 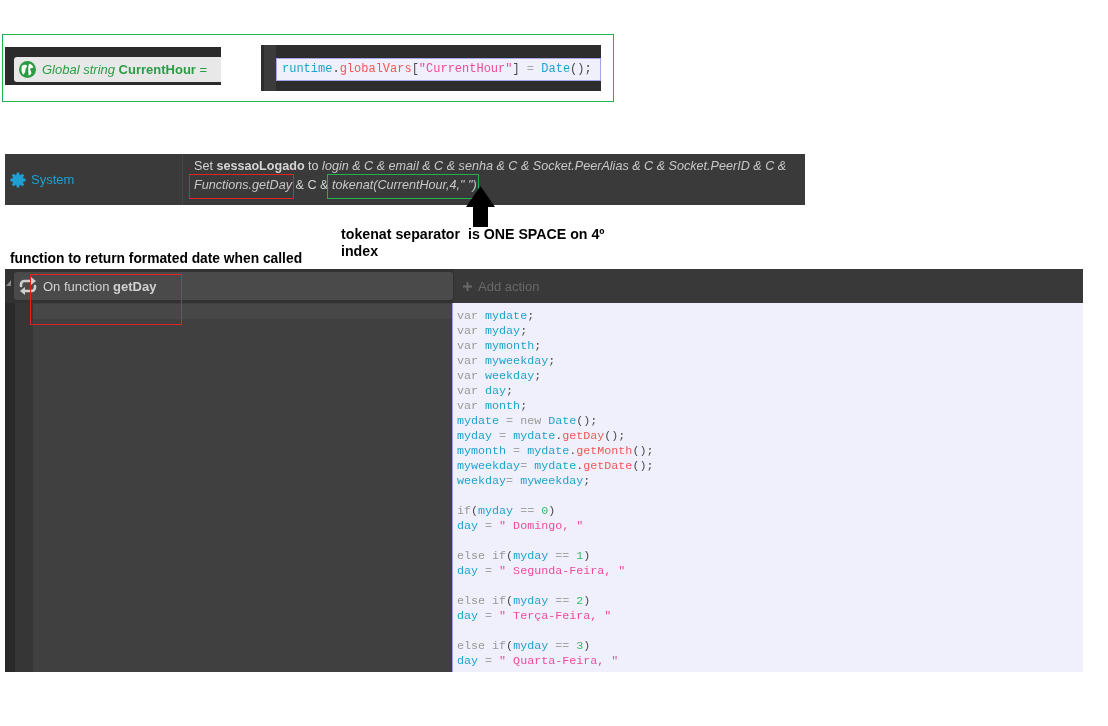 I want to click on condition-text: On function getDay, so click(x=100, y=286).